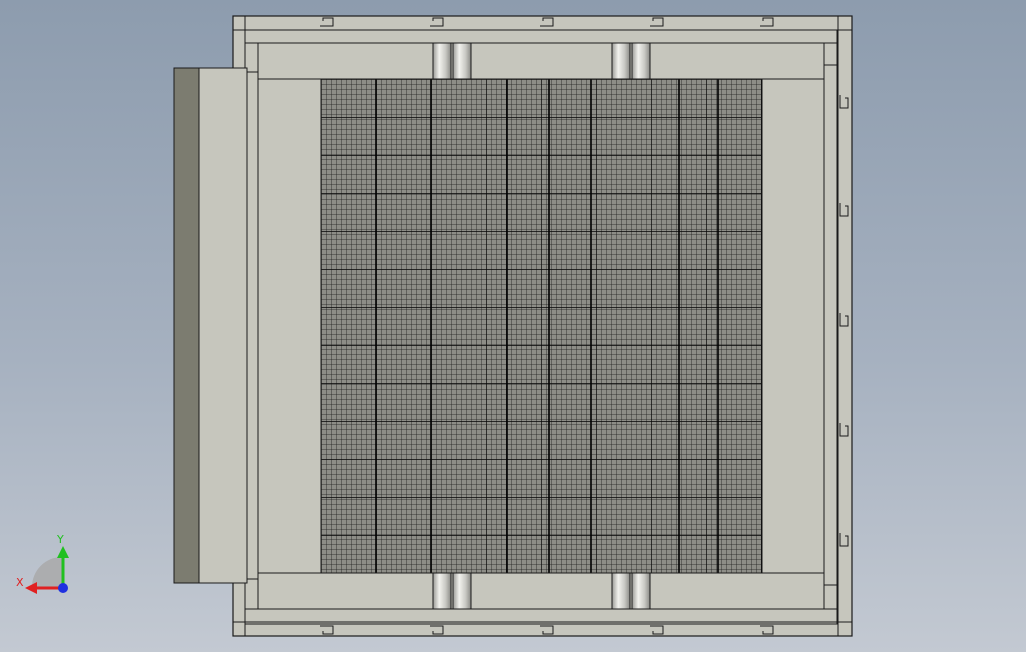  Describe the element at coordinates (60, 539) in the screenshot. I see `triad-y-label: Y` at that location.